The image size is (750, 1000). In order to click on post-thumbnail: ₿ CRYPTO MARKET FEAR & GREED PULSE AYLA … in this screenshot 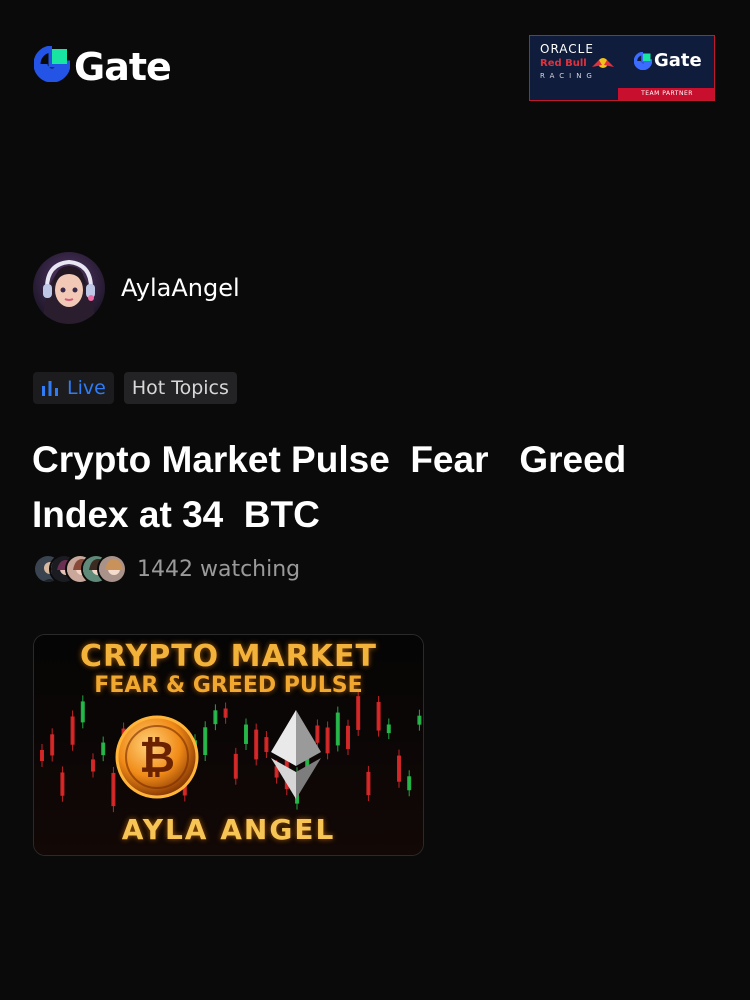, I will do `click(228, 745)`.